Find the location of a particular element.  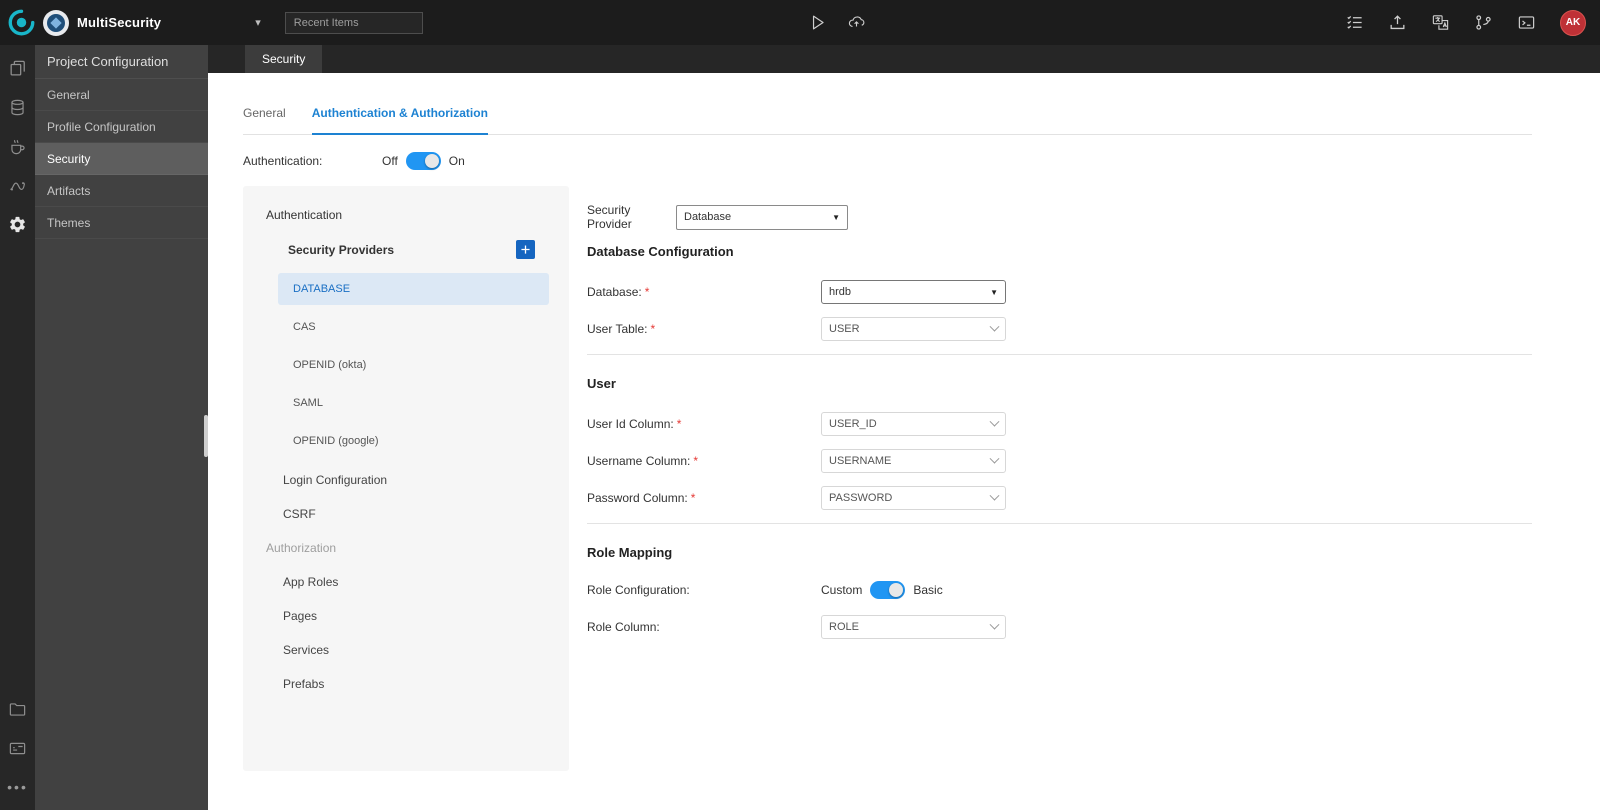

recent-items-input is located at coordinates (353, 22).